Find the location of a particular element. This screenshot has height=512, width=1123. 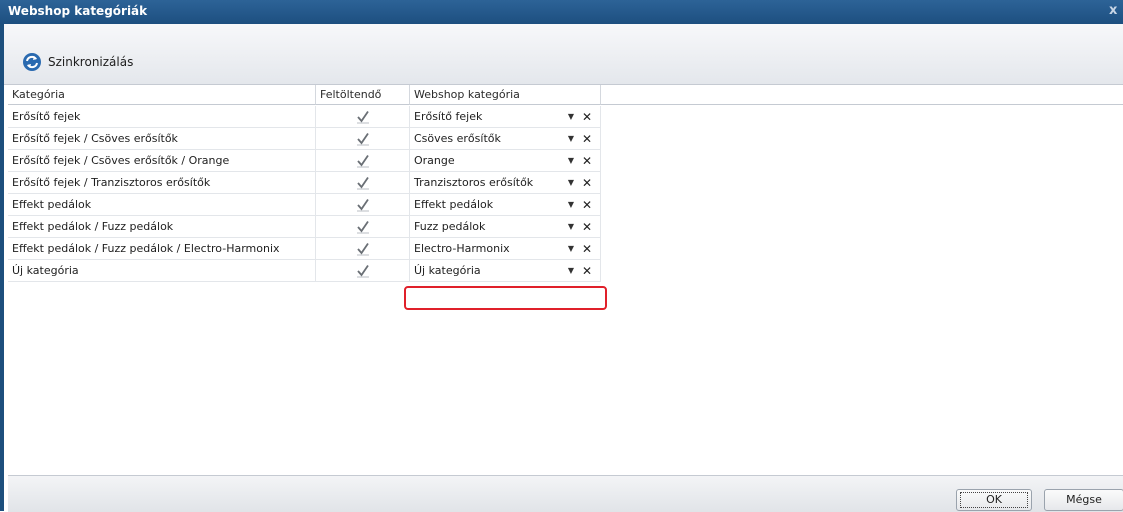

table-row: Erősítő fejek Erősítő fejek ▼ ✕ is located at coordinates (304, 117).